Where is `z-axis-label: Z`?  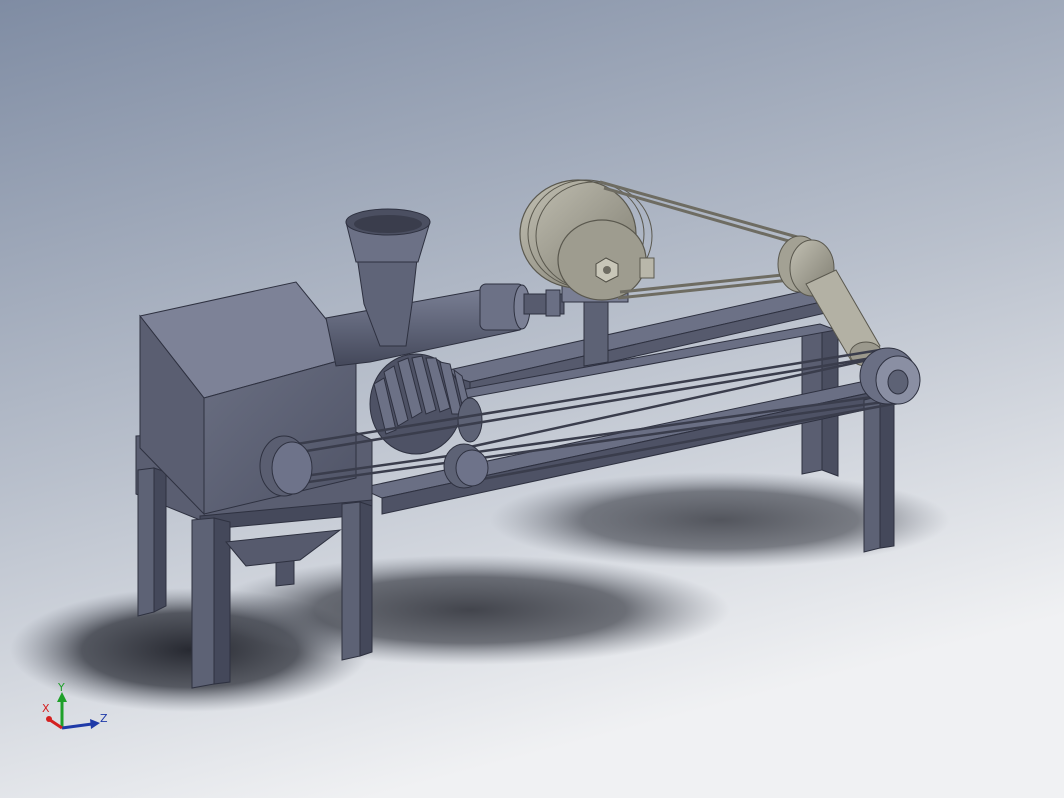
z-axis-label: Z is located at coordinates (104, 718).